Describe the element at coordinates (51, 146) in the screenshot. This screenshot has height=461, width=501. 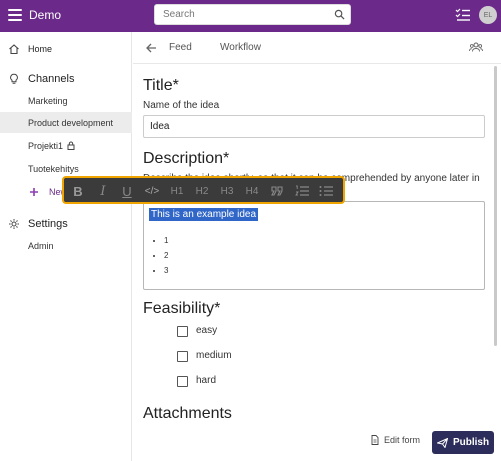
I see `sidebar-label: Projekti1` at that location.